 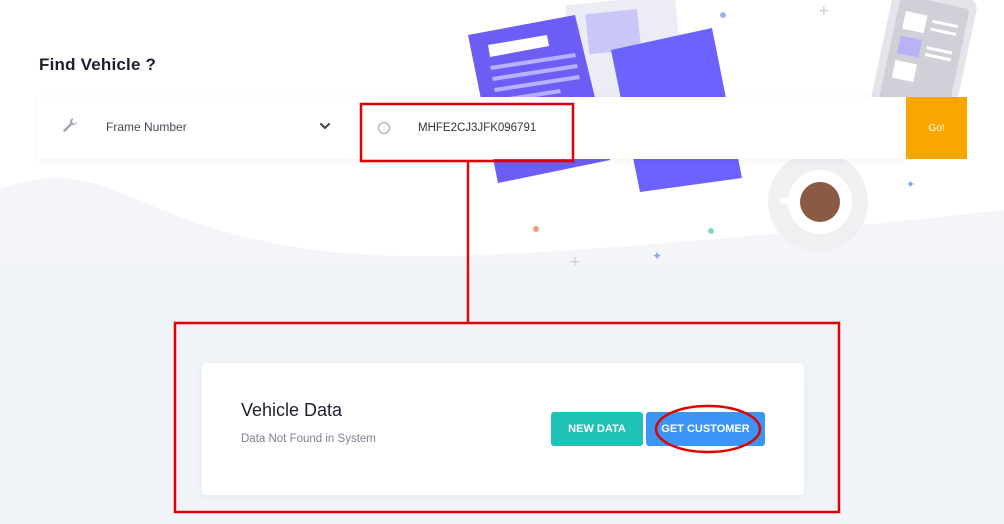 What do you see at coordinates (308, 439) in the screenshot?
I see `vehicle-data-status: Data Not Found in System` at bounding box center [308, 439].